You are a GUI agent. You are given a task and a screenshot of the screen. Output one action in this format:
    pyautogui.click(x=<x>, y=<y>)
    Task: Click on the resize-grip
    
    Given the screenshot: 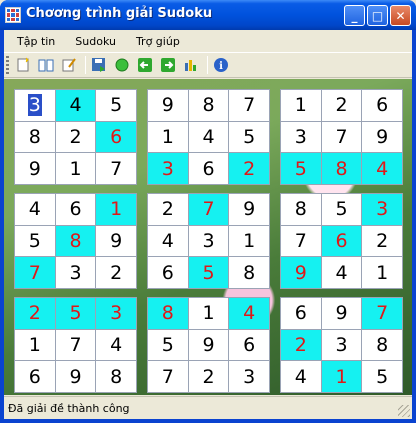 What is the action you would take?
    pyautogui.click(x=404, y=411)
    